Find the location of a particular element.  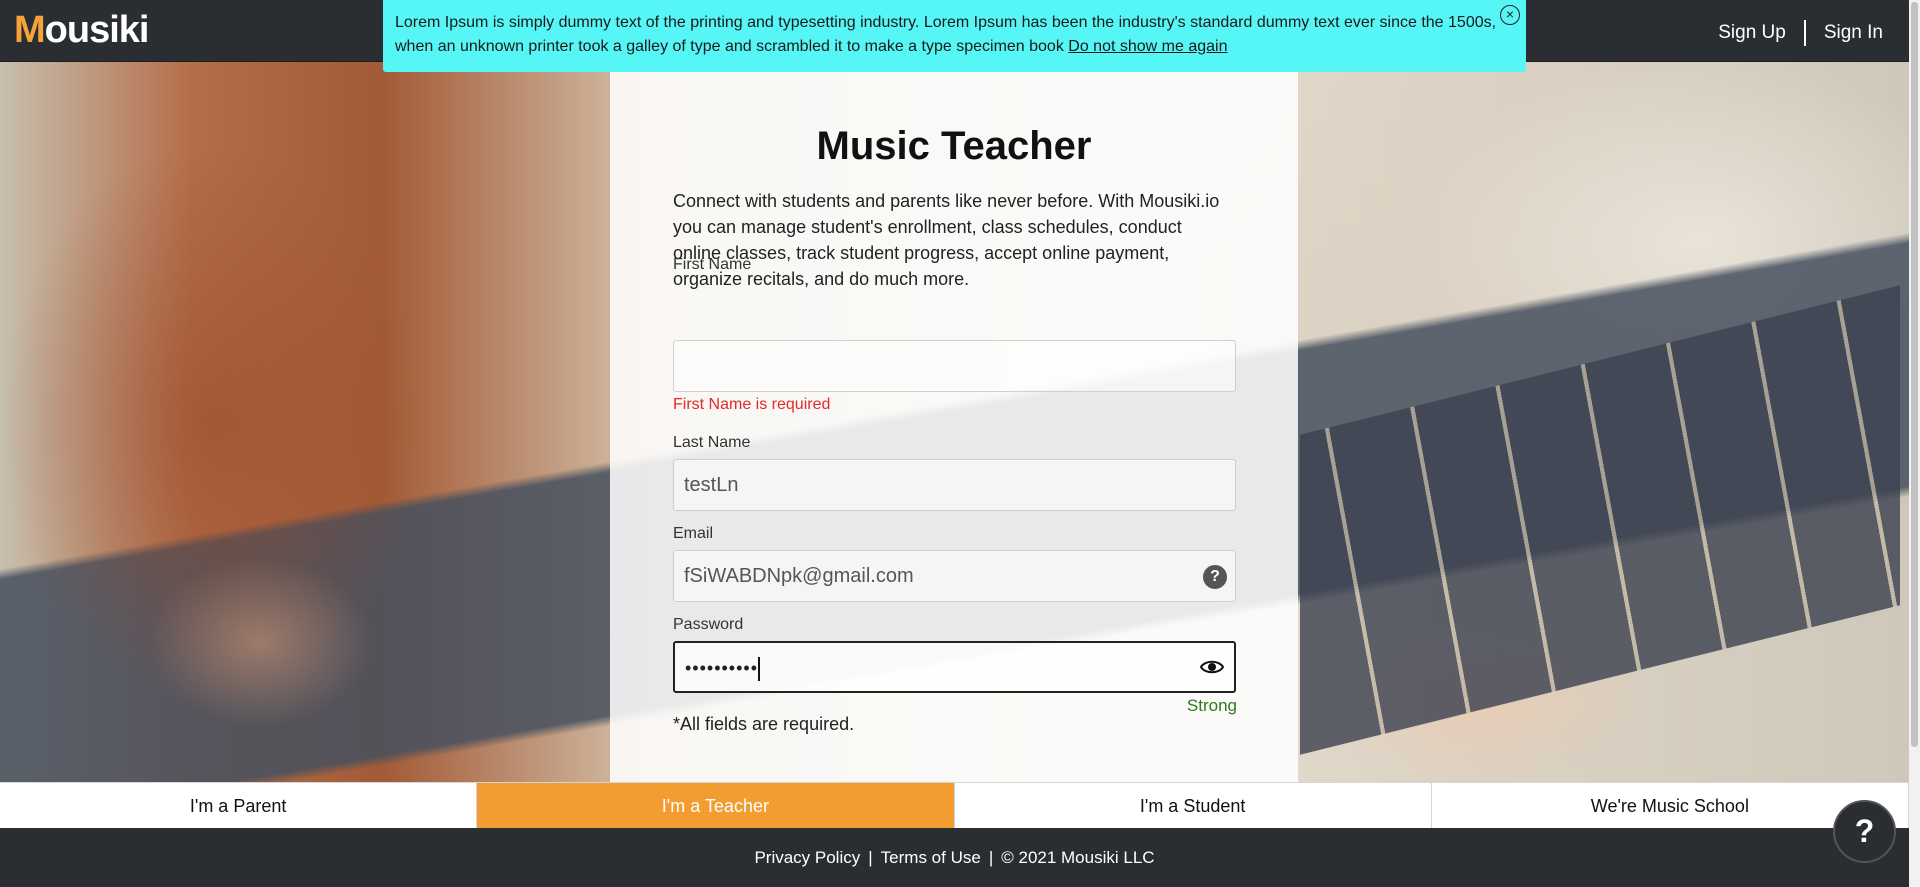

first-name-label: First Name is located at coordinates (712, 264).